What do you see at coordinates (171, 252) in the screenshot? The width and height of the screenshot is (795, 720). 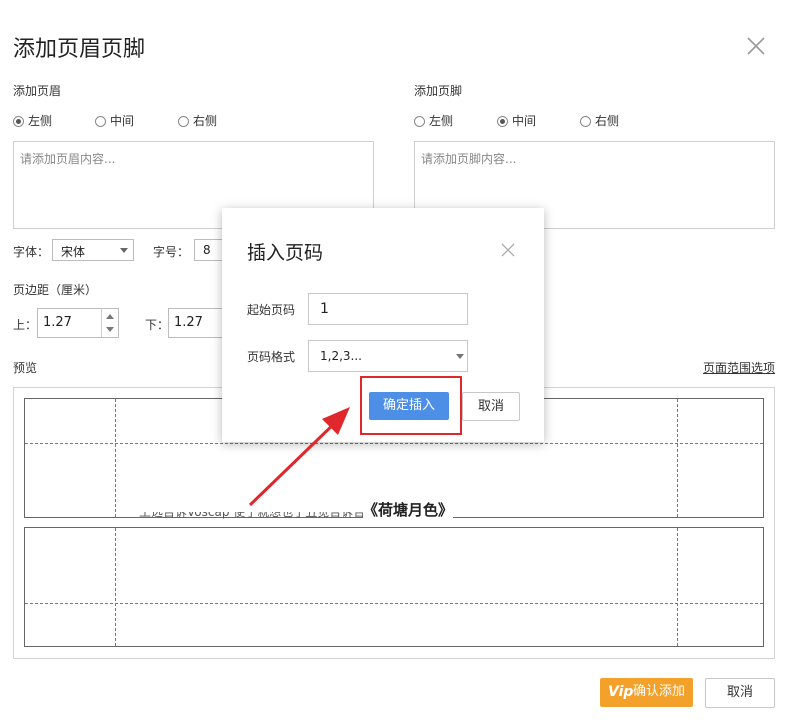 I see `font-size-label: 字号：` at bounding box center [171, 252].